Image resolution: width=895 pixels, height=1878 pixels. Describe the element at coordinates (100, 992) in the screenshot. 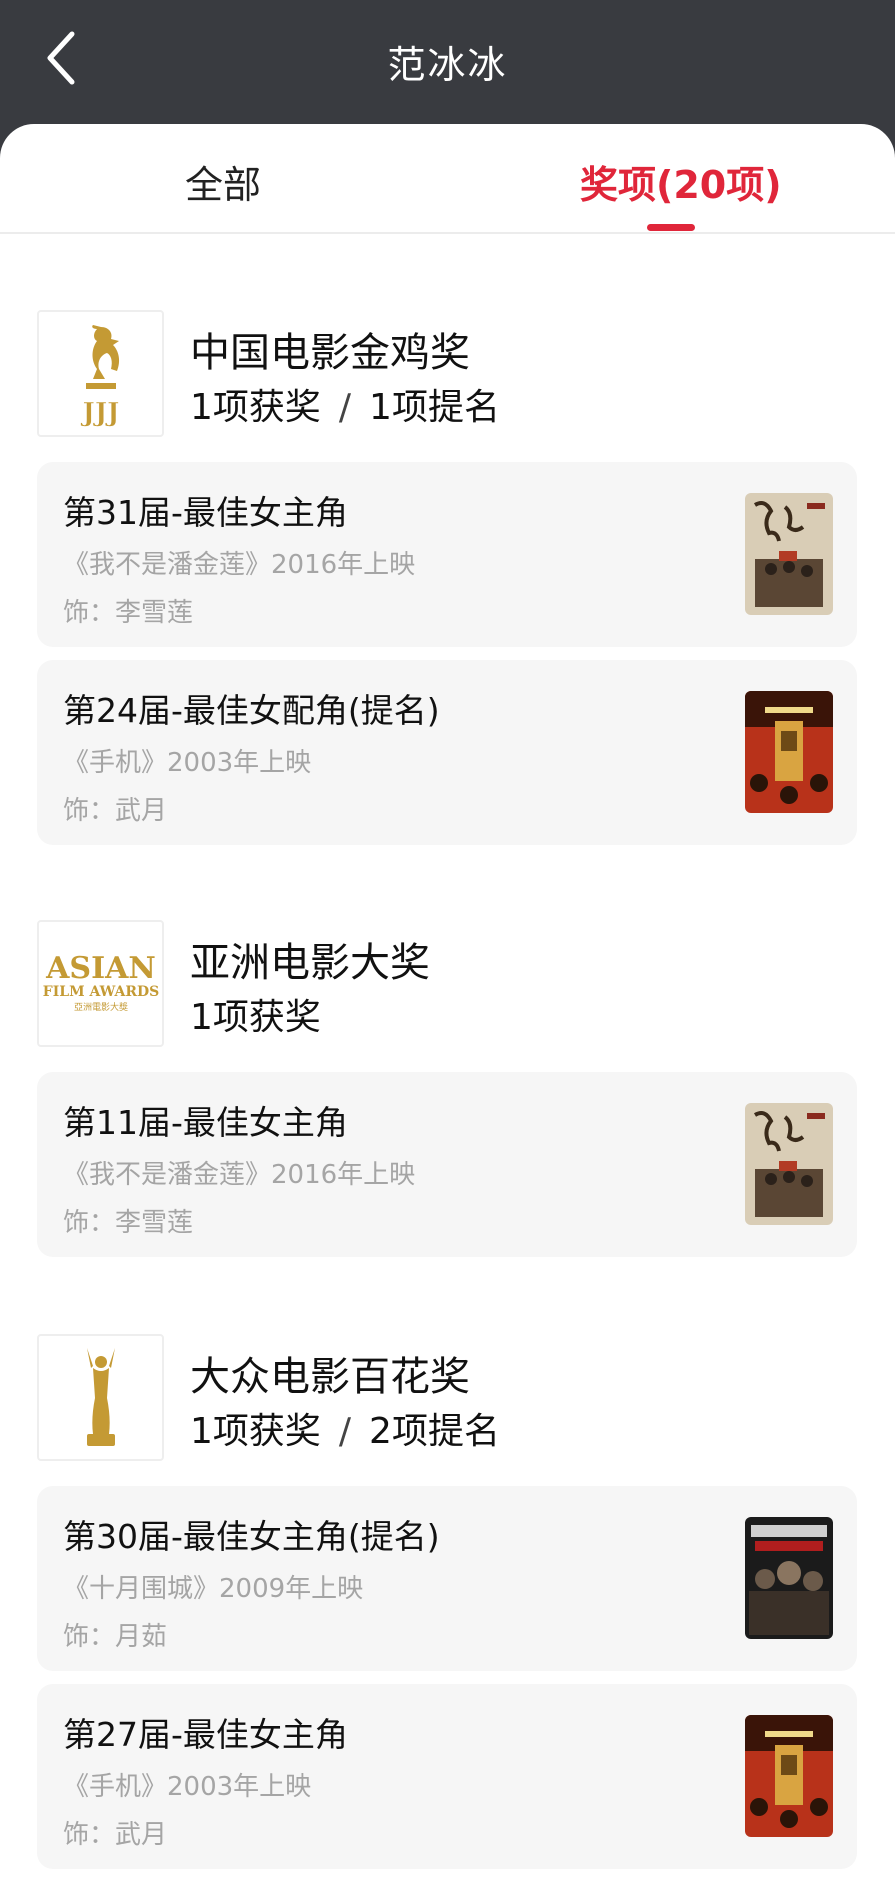

I see `logo-text: FILM AWARDS` at that location.